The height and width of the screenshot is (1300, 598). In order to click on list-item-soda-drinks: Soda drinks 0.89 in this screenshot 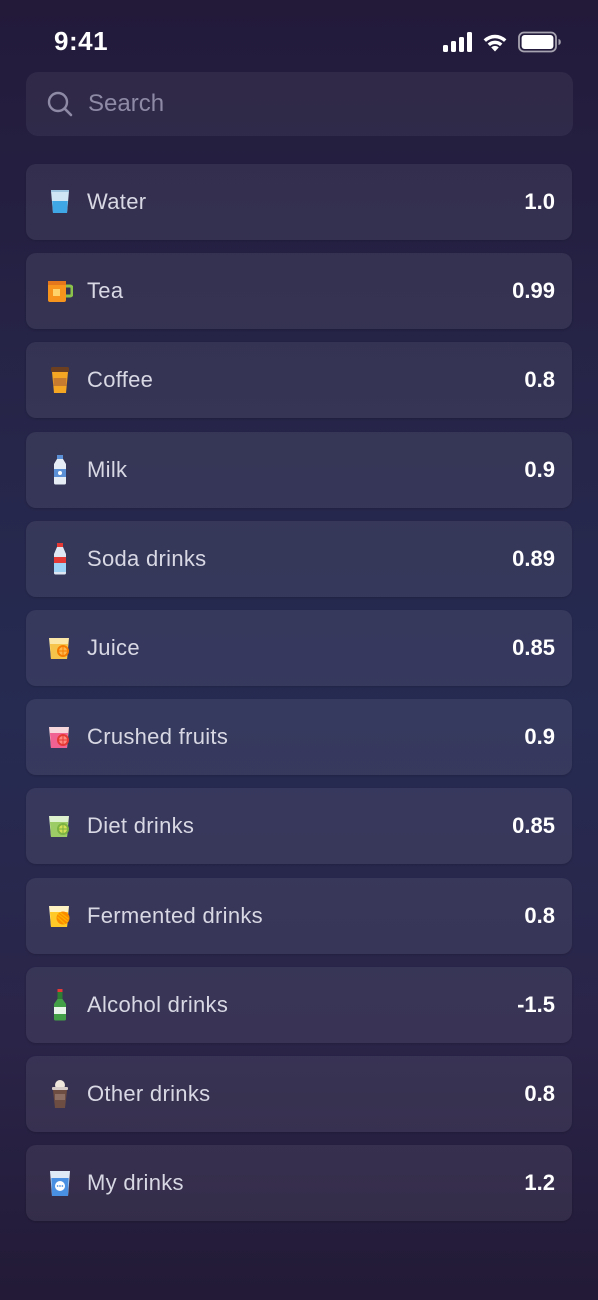, I will do `click(299, 558)`.